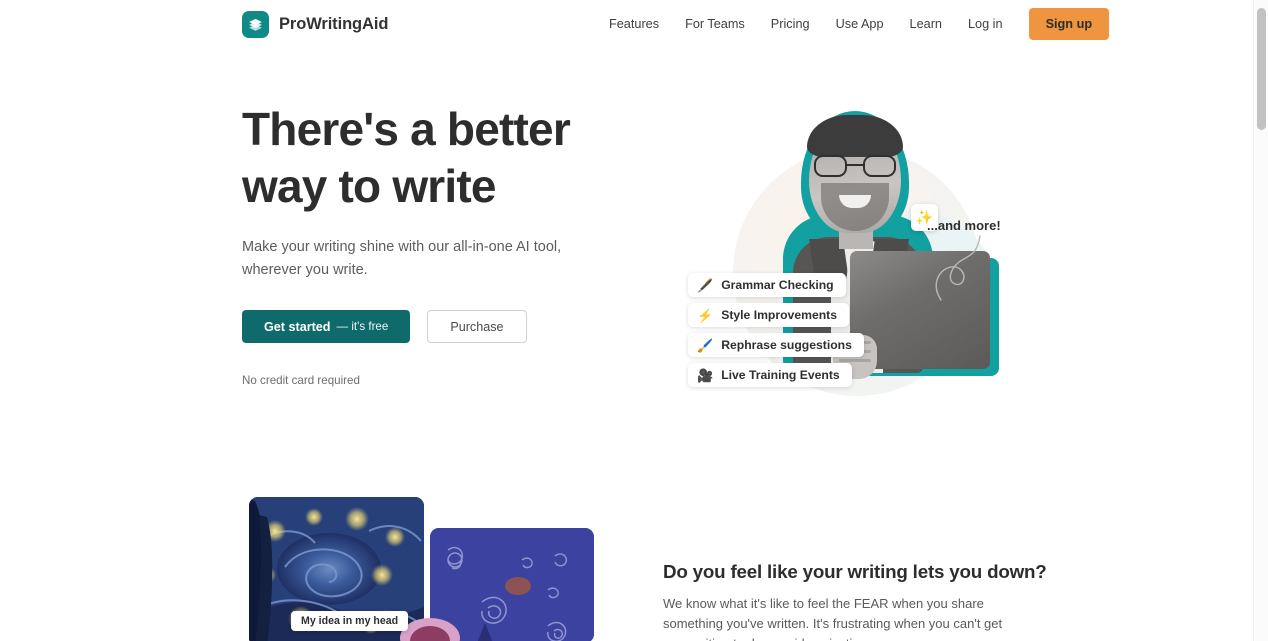  I want to click on scrollbar-thumb, so click(1261, 69).